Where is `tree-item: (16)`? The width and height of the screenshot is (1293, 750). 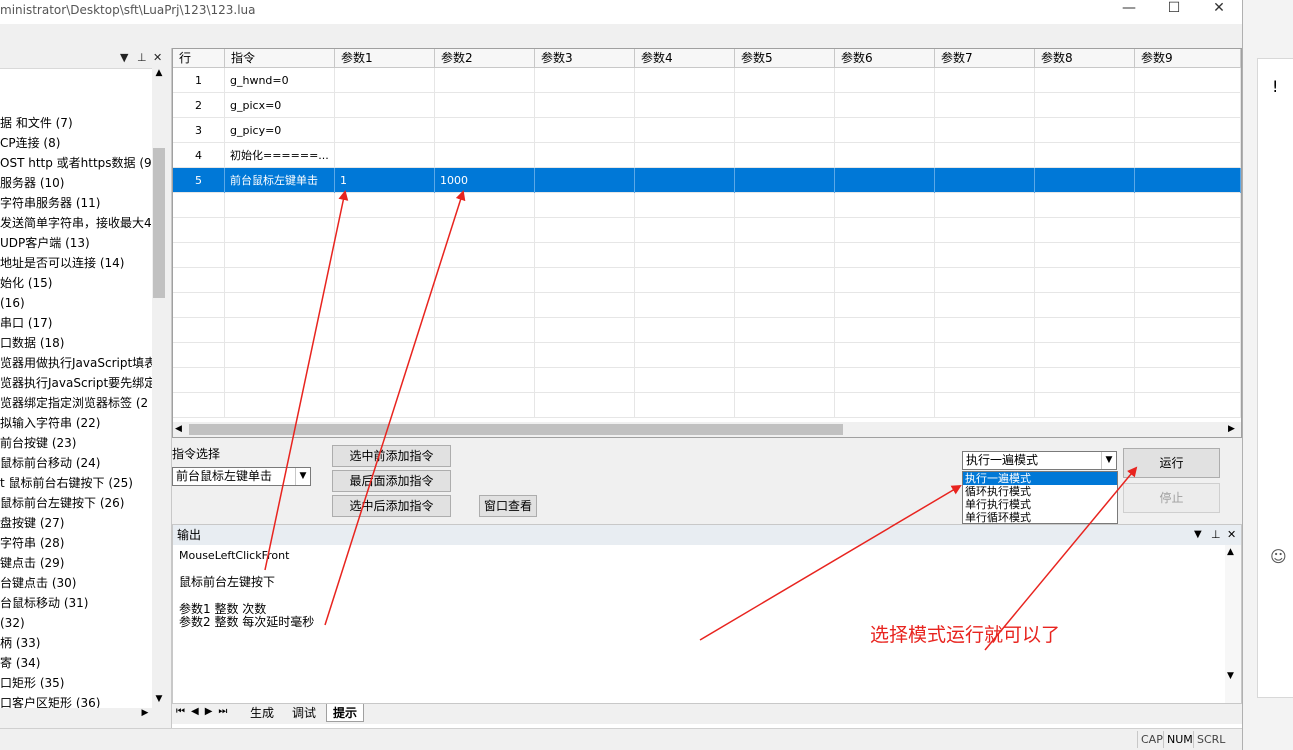
tree-item: (16) is located at coordinates (12, 303).